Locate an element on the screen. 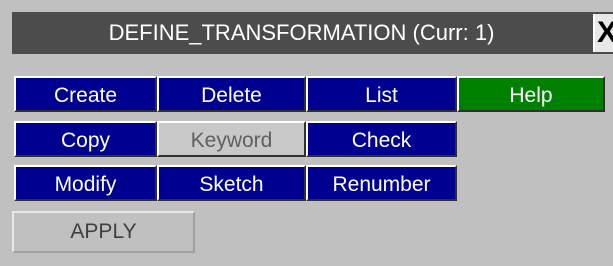  delete-button: Delete is located at coordinates (231, 94).